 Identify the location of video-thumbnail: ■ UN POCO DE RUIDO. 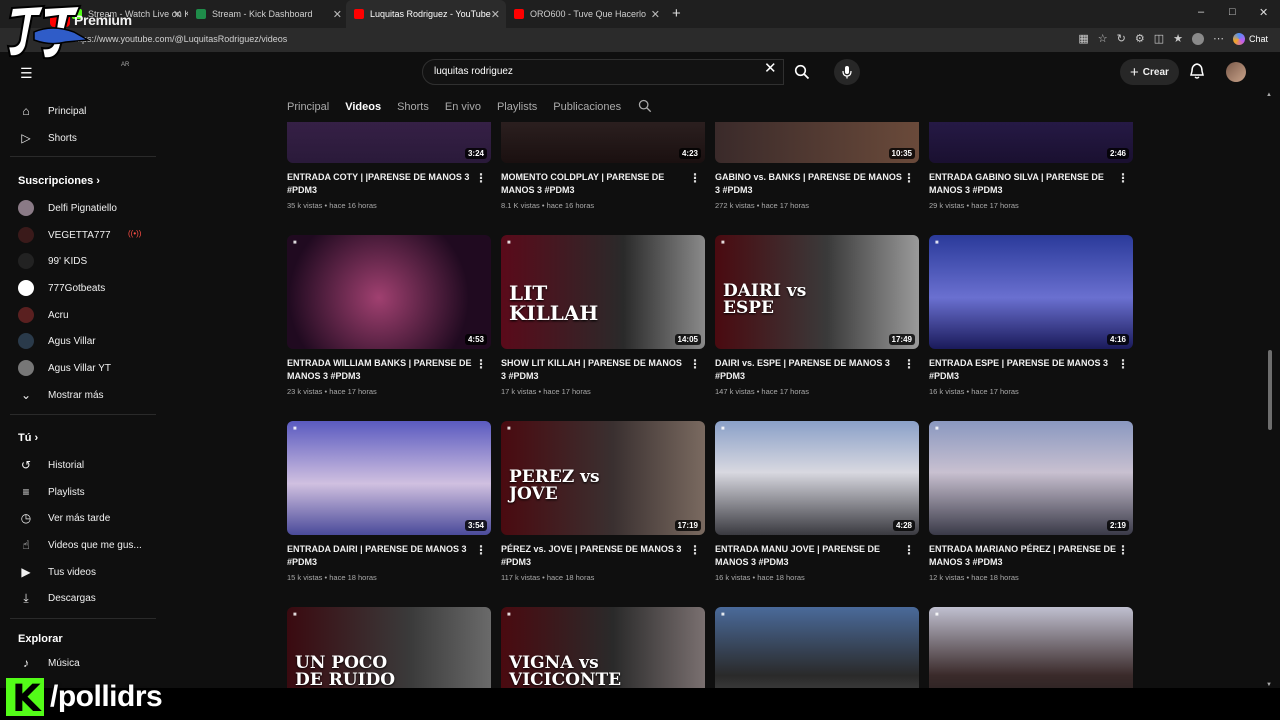
(389, 647).